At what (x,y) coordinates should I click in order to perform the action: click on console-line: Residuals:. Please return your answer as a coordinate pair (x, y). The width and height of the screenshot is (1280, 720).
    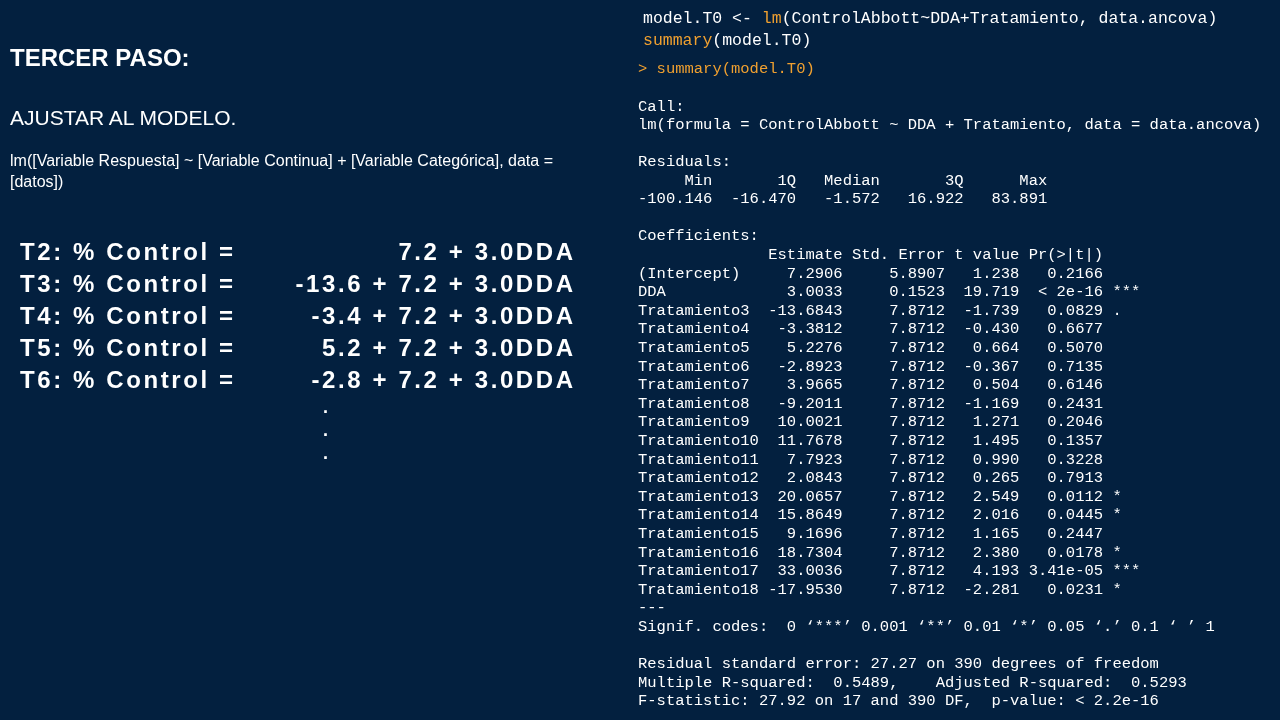
    Looking at the image, I should click on (684, 162).